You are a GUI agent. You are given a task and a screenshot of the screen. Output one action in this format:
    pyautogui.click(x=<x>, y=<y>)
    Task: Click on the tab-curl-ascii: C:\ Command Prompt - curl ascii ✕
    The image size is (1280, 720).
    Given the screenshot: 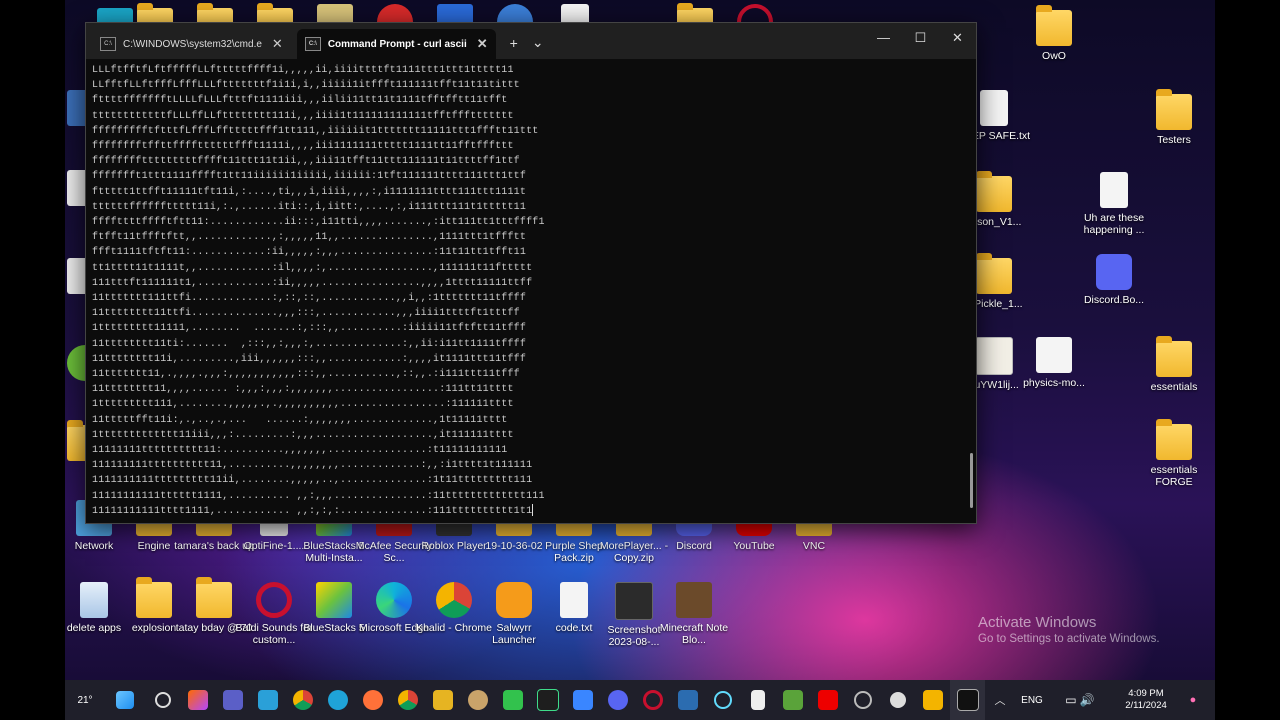 What is the action you would take?
    pyautogui.click(x=396, y=44)
    